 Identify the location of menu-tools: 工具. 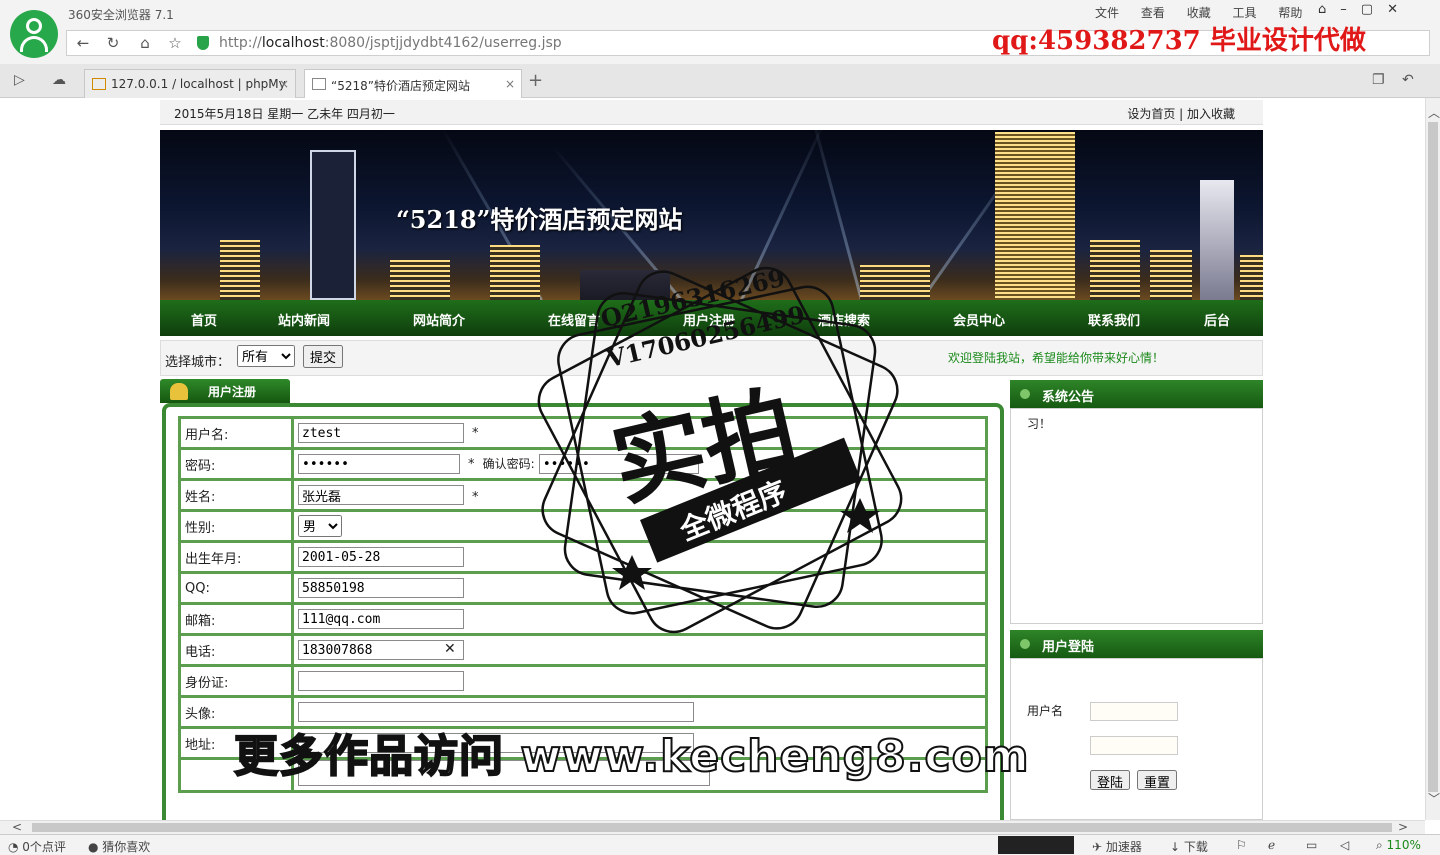
(1245, 13).